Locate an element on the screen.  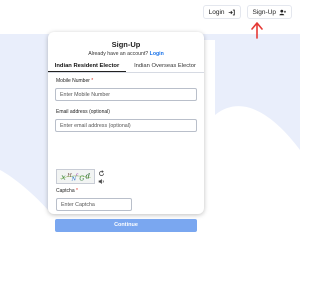
login-icon is located at coordinates (231, 12).